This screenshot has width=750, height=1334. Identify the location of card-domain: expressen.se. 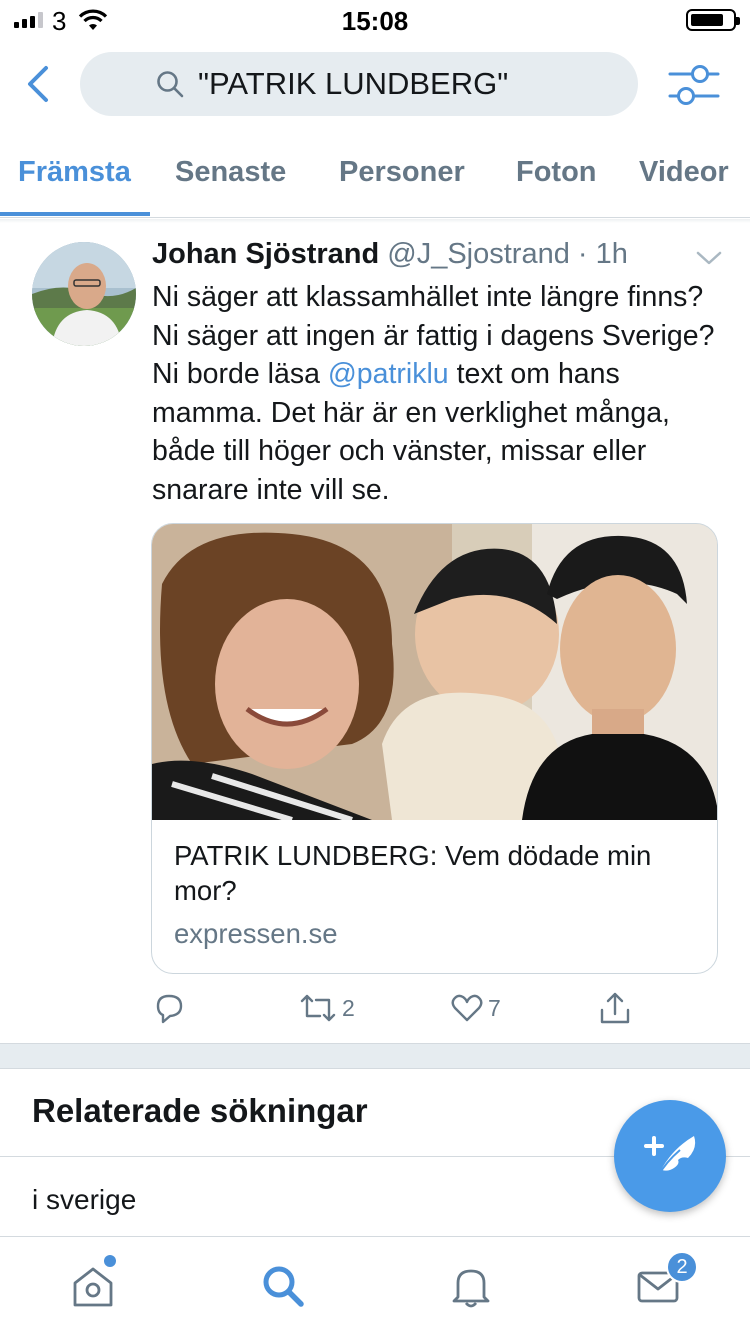
(256, 933).